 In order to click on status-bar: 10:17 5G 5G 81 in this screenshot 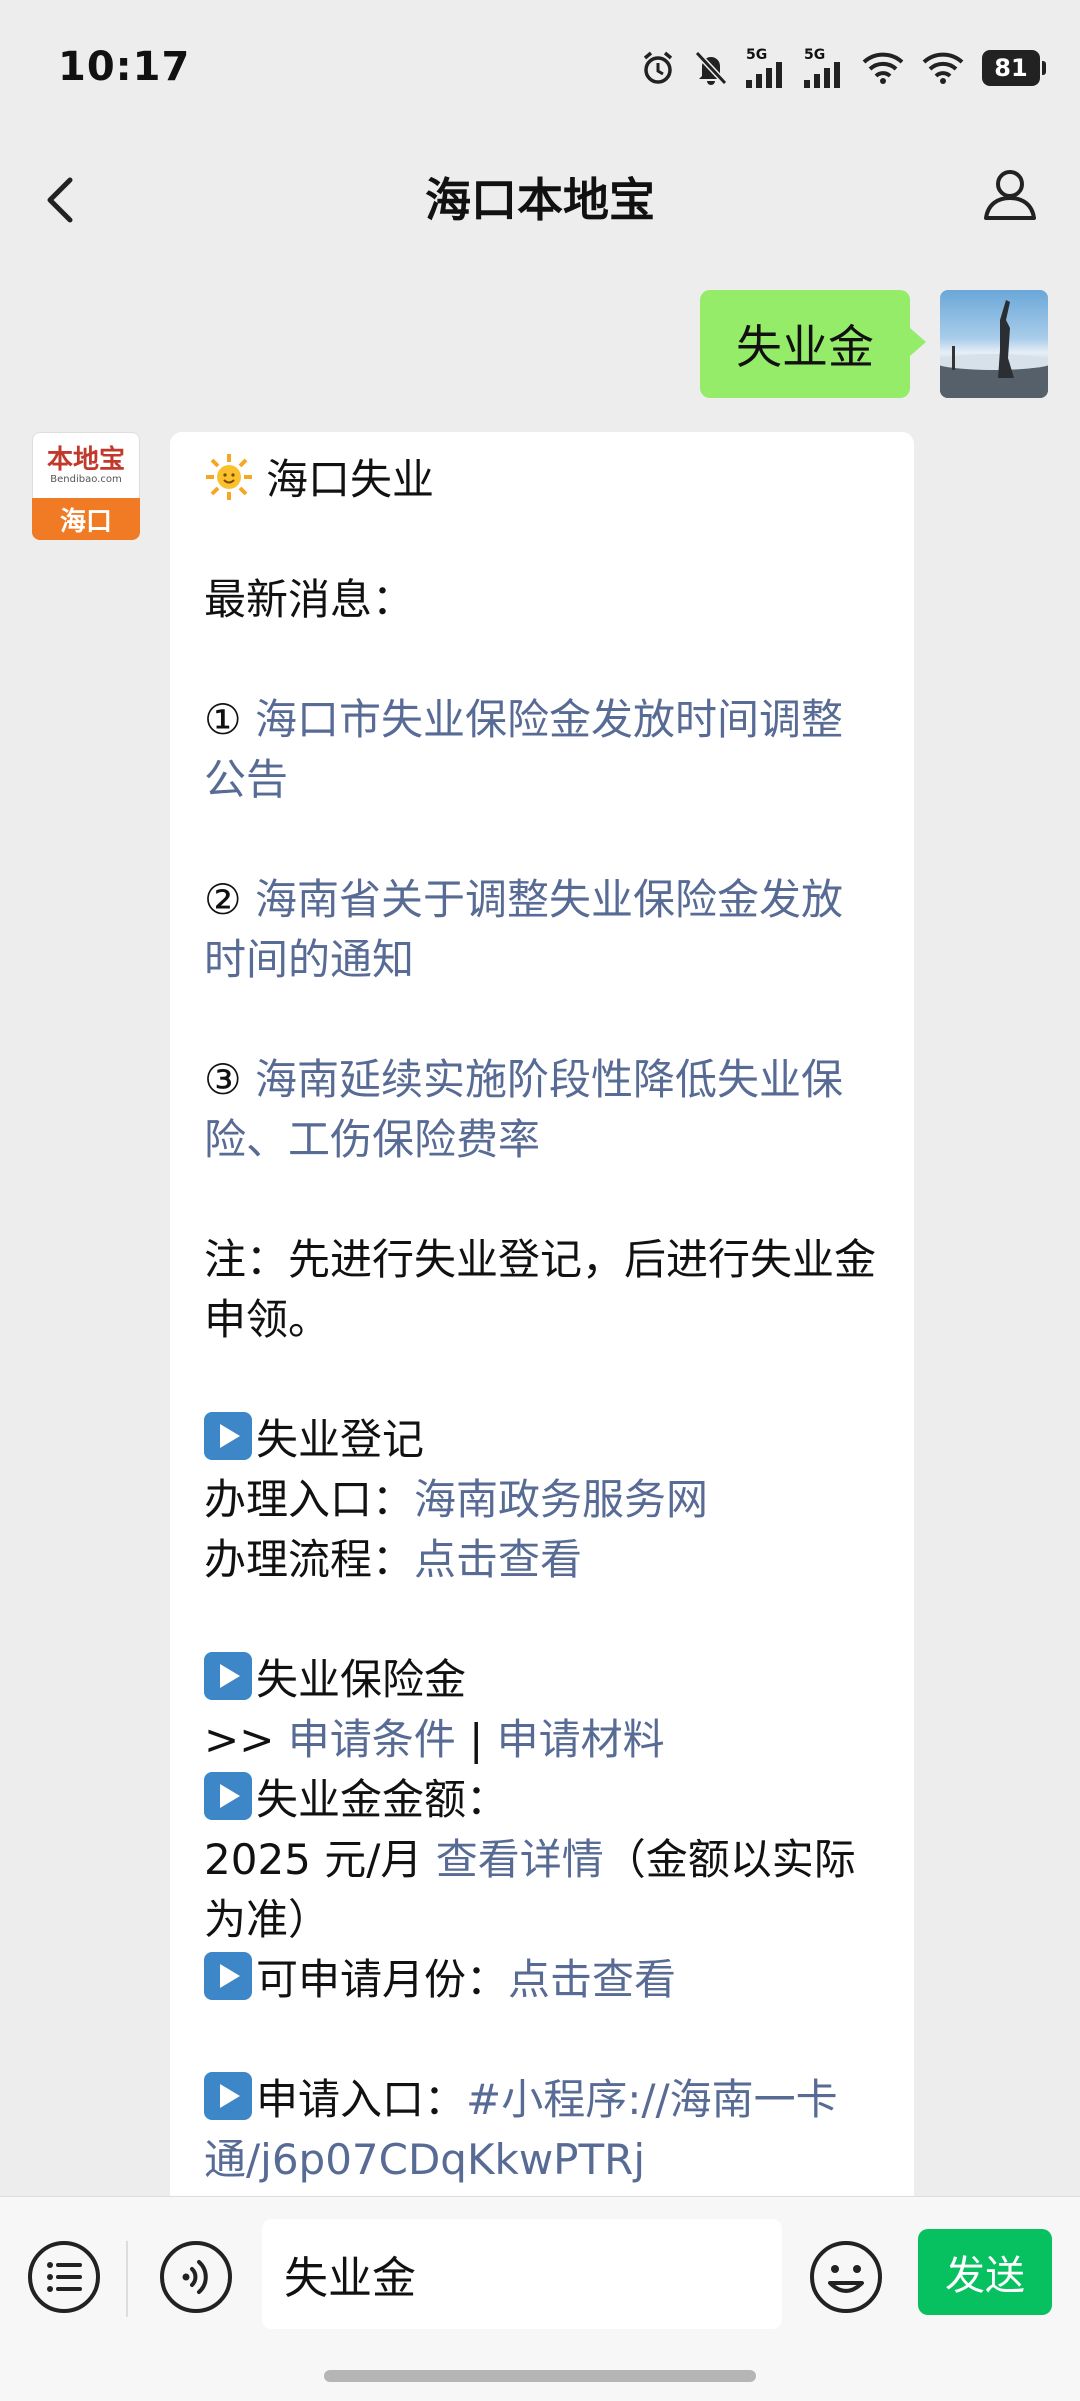, I will do `click(540, 70)`.